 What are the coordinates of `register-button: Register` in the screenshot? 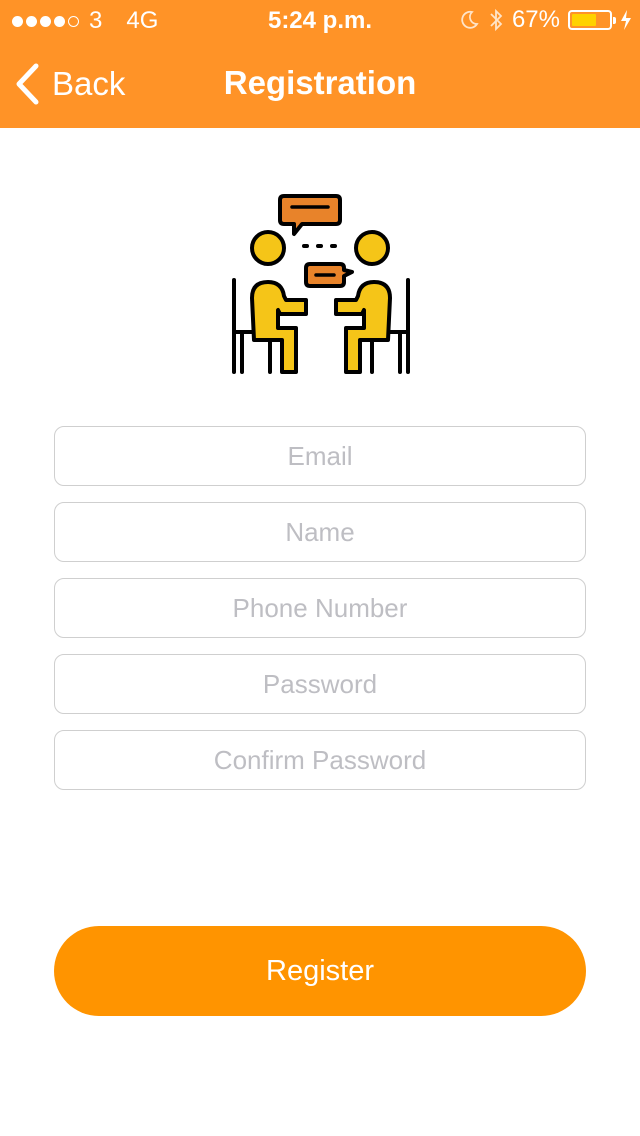 It's located at (320, 971).